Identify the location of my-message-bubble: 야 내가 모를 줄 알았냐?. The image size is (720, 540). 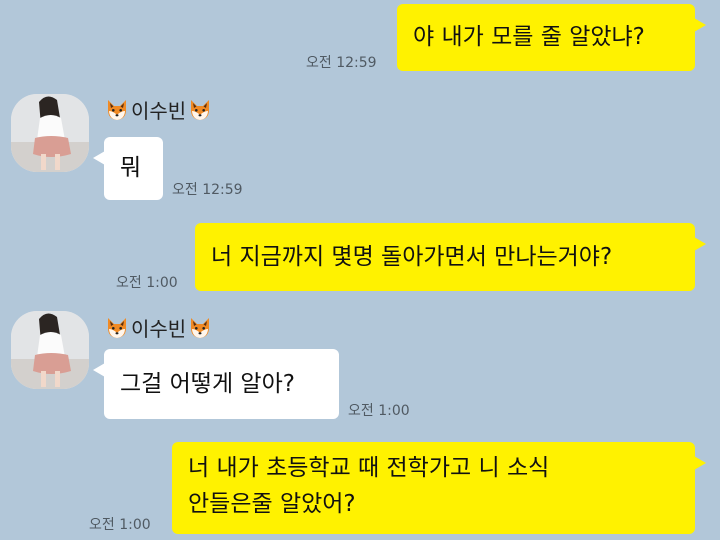
(551, 37).